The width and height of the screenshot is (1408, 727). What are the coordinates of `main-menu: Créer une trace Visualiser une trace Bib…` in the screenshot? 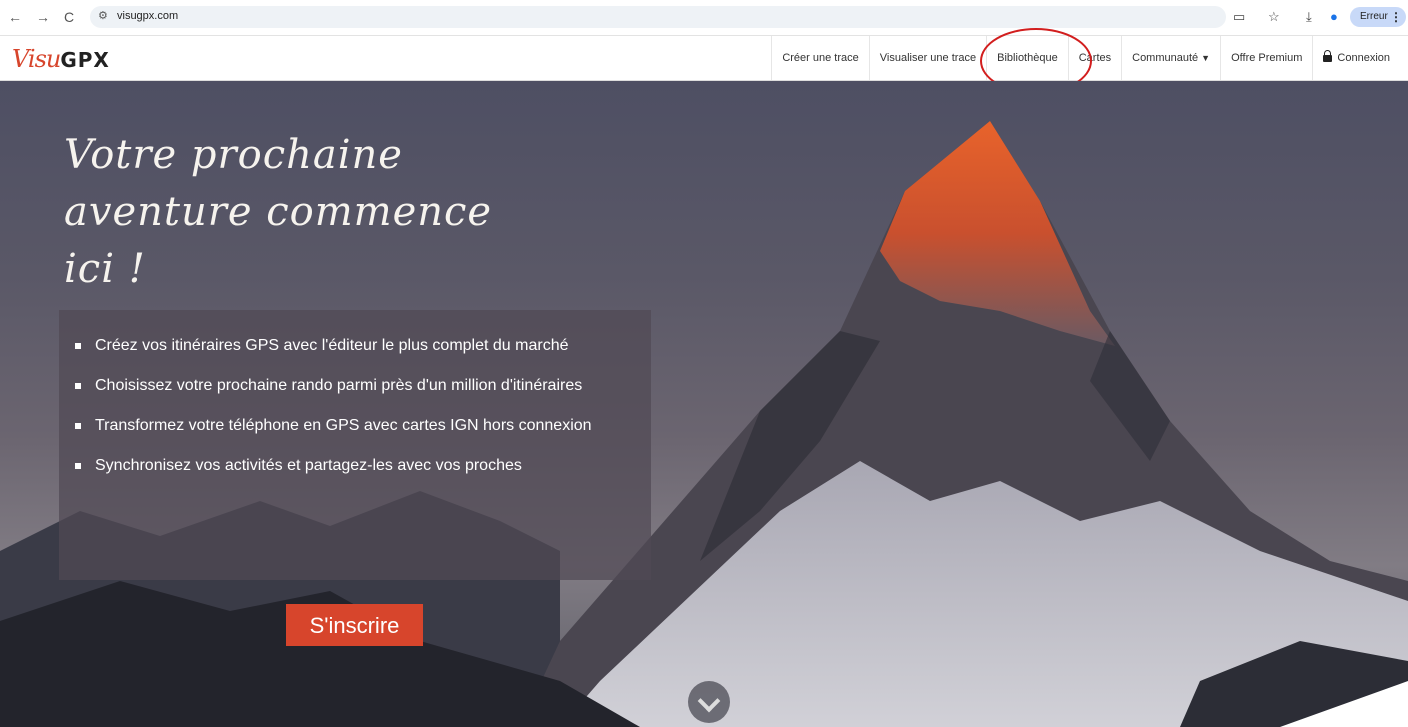 It's located at (1089, 58).